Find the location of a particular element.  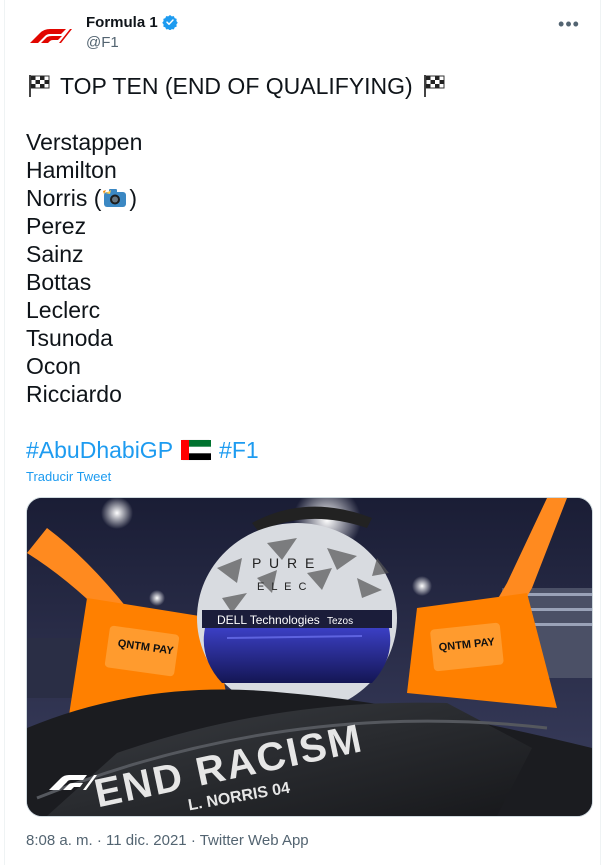

author-info: Formula 1 @F1 is located at coordinates (132, 31).